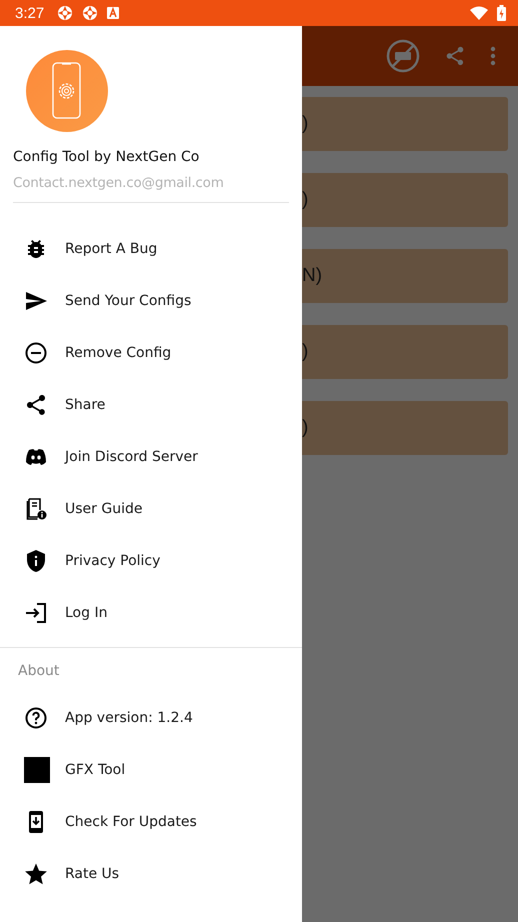 The image size is (518, 922). Describe the element at coordinates (29, 13) in the screenshot. I see `status-time: 3:27` at that location.